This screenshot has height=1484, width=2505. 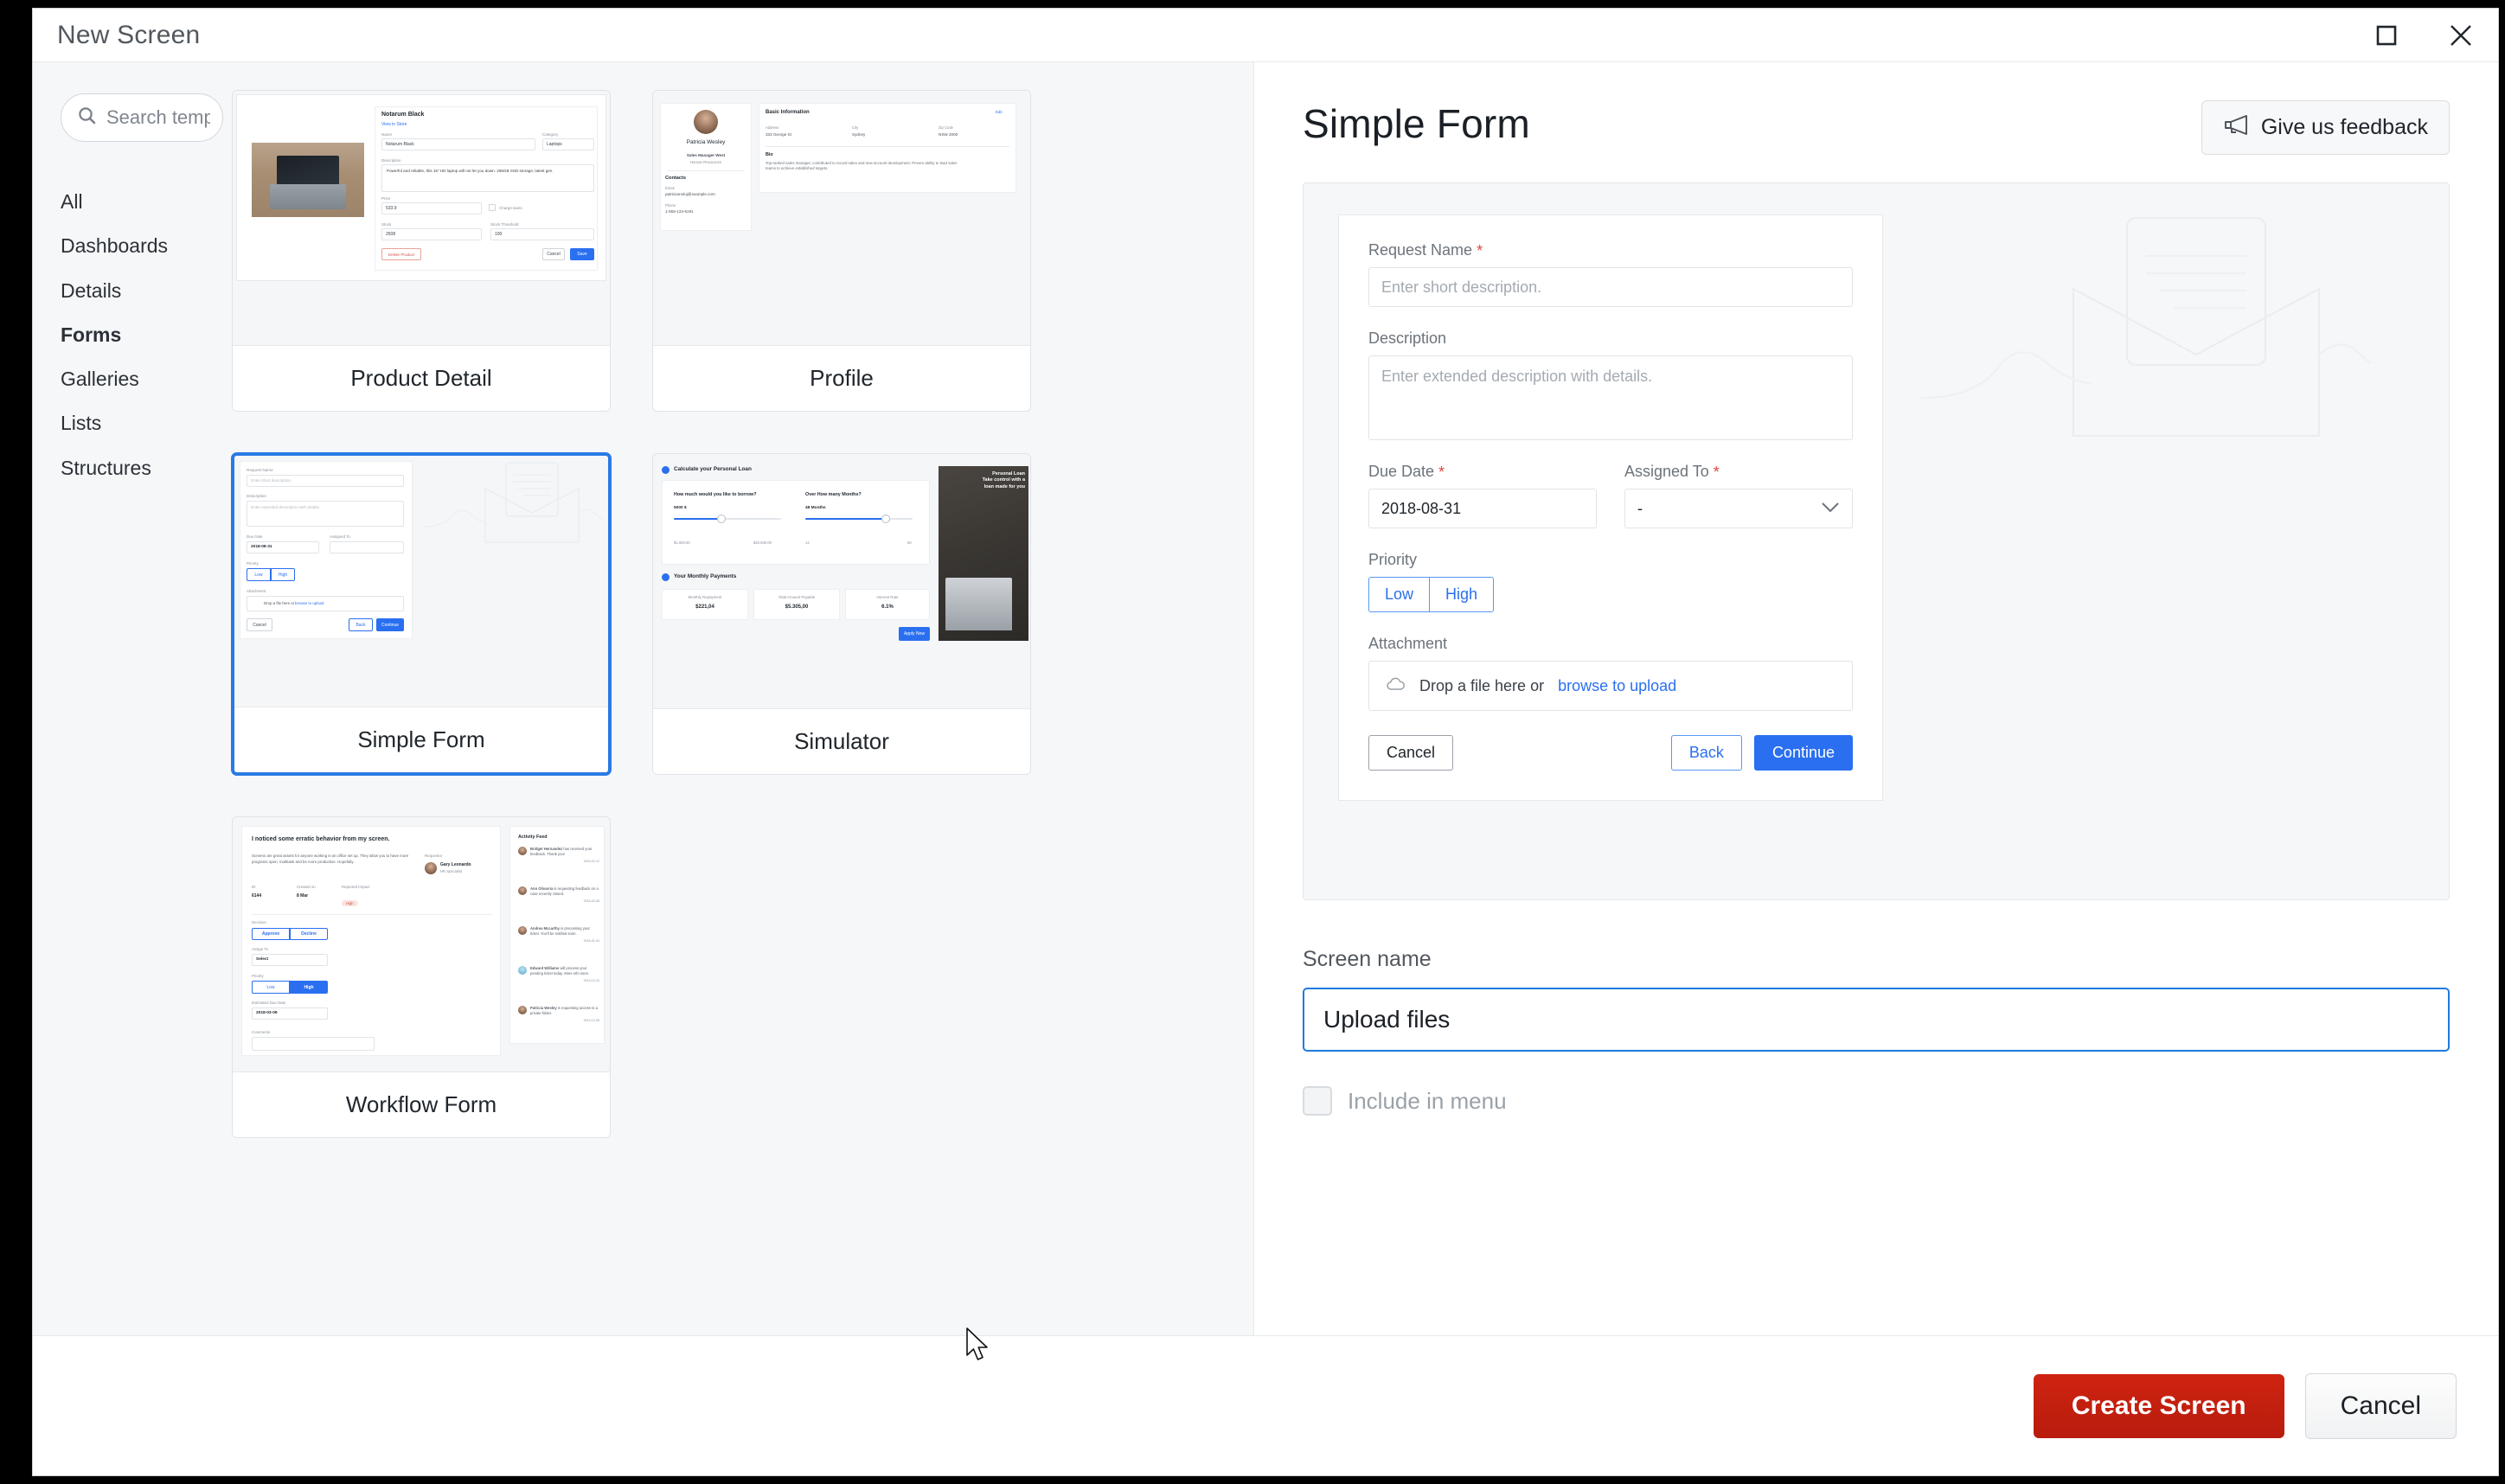 What do you see at coordinates (690, 194) in the screenshot?
I see `thumb-email-value: patriciamoluj@example.com` at bounding box center [690, 194].